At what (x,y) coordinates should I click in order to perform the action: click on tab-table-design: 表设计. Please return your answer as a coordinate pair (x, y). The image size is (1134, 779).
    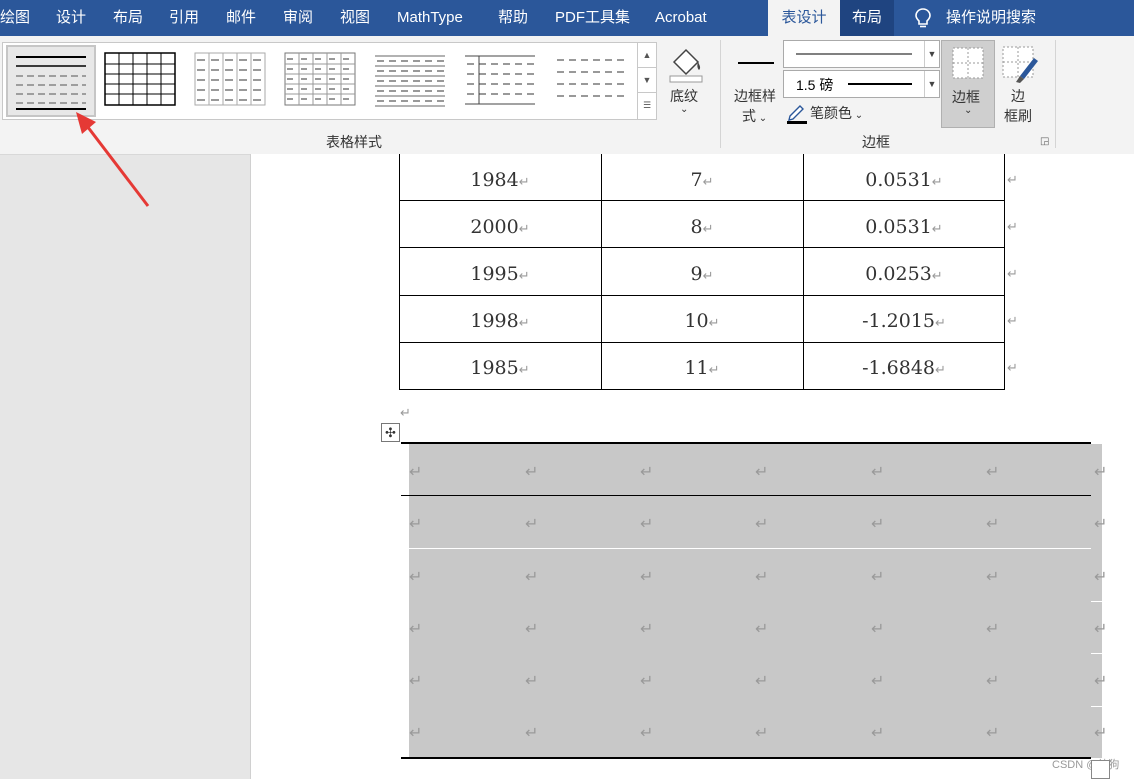
    Looking at the image, I should click on (804, 18).